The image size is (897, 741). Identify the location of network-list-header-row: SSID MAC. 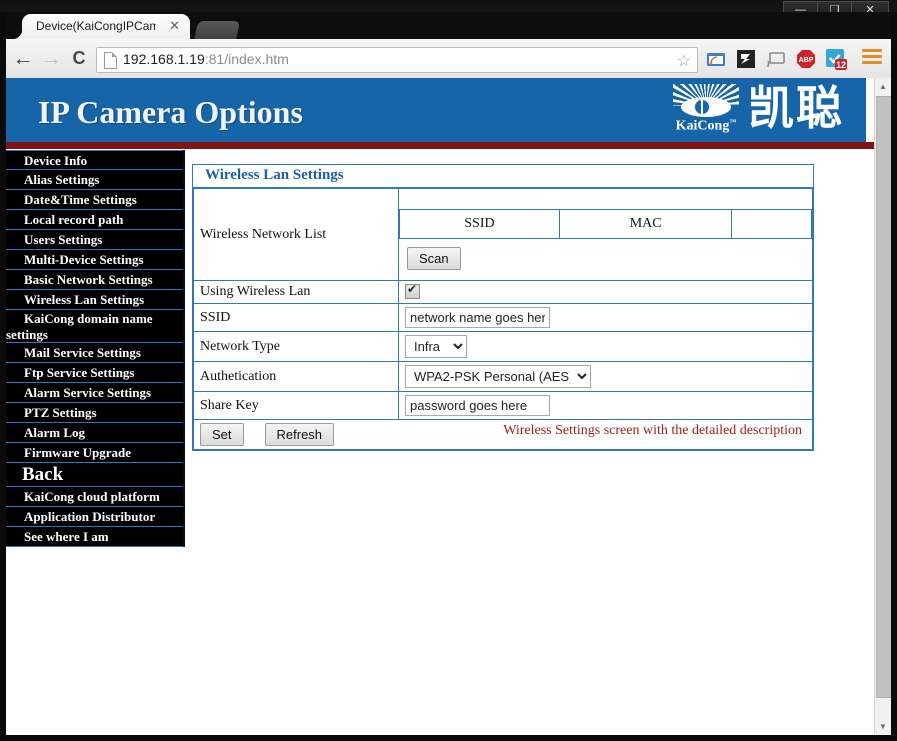
(605, 224).